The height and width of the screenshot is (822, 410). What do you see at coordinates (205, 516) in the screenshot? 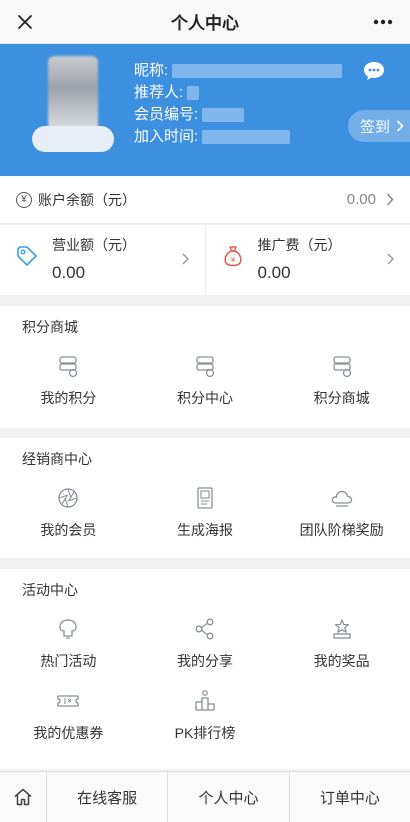
I see `generate-poster-item: 生成海报` at bounding box center [205, 516].